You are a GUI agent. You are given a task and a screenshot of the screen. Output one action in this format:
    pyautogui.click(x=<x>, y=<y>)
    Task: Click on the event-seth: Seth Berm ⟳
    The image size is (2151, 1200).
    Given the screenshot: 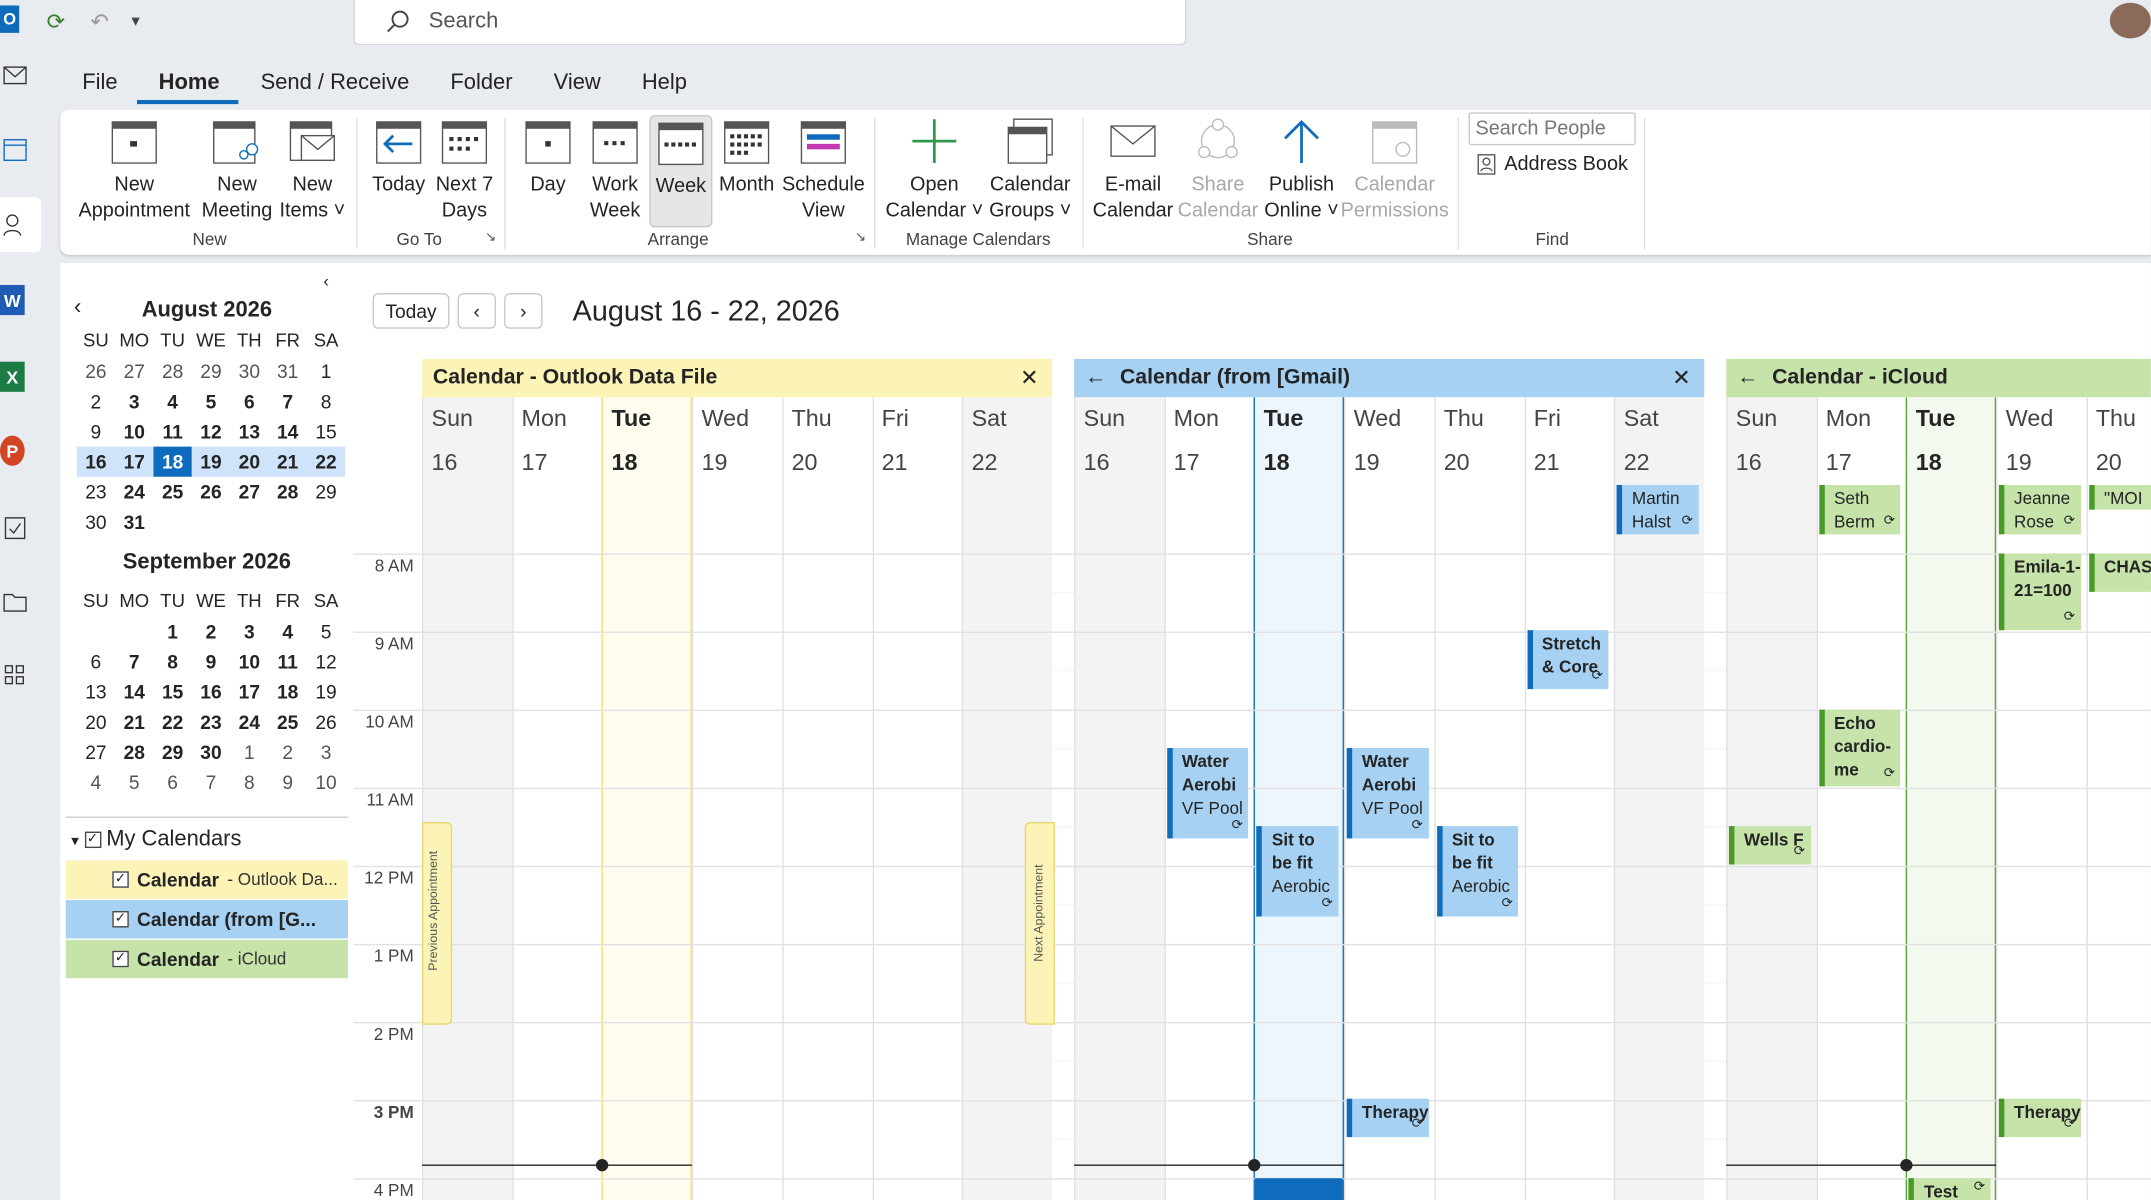 What is the action you would take?
    pyautogui.click(x=1859, y=509)
    